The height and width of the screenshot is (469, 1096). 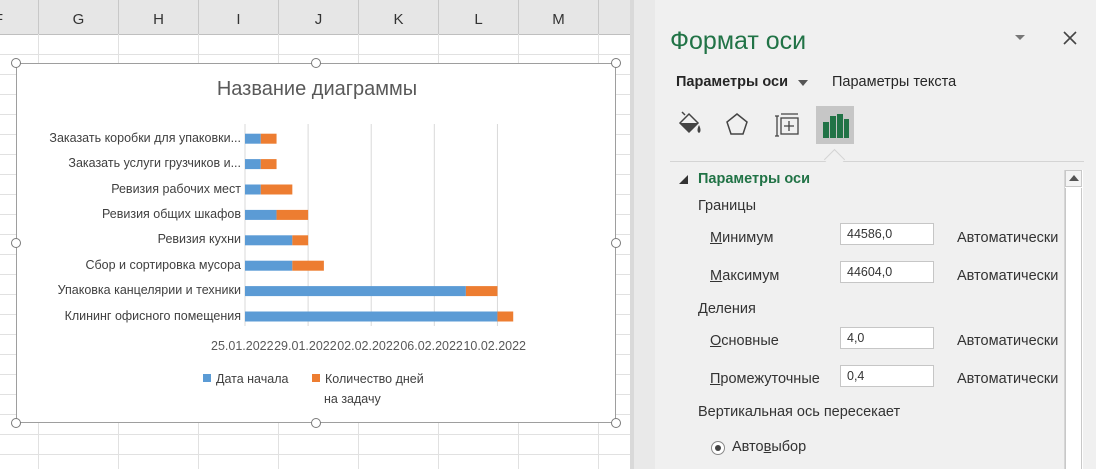 What do you see at coordinates (19, 17) in the screenshot?
I see `column-header-f: F` at bounding box center [19, 17].